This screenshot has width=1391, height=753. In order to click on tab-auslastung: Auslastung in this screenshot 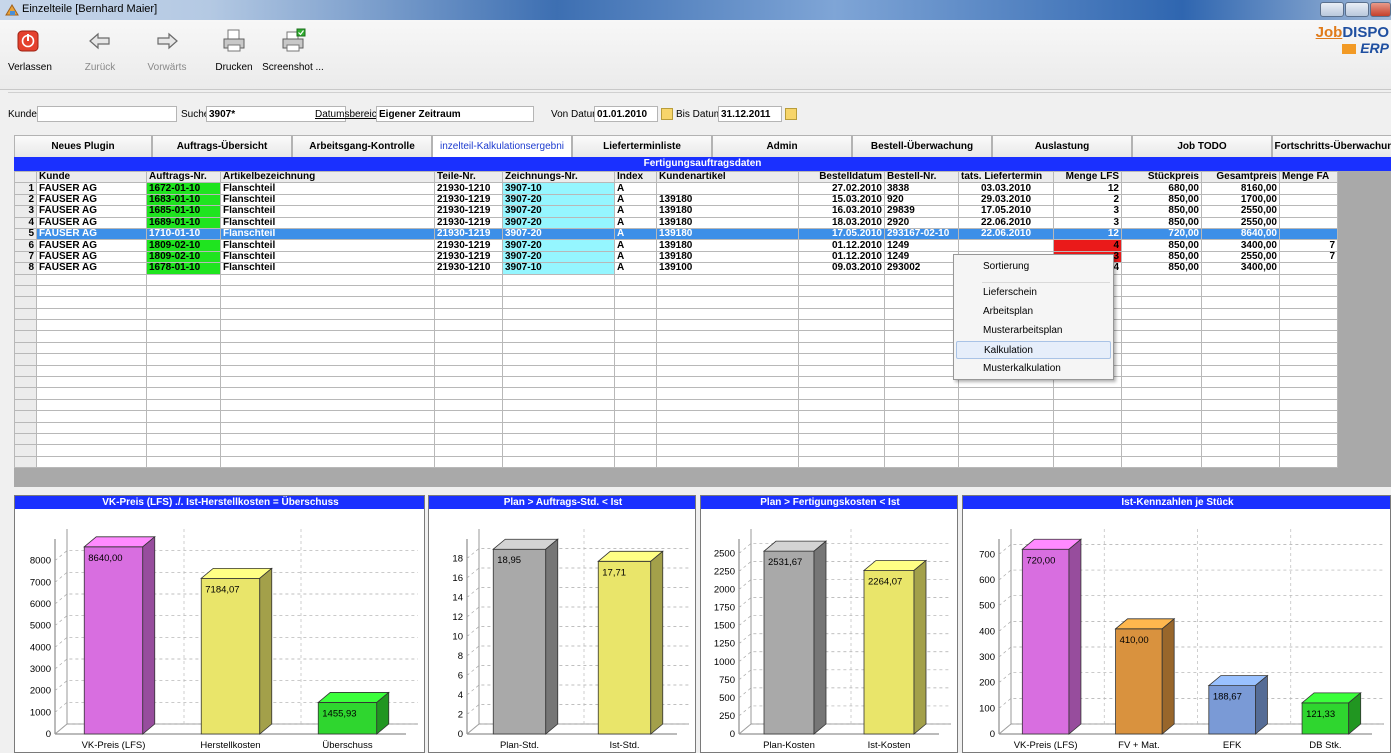, I will do `click(1062, 146)`.